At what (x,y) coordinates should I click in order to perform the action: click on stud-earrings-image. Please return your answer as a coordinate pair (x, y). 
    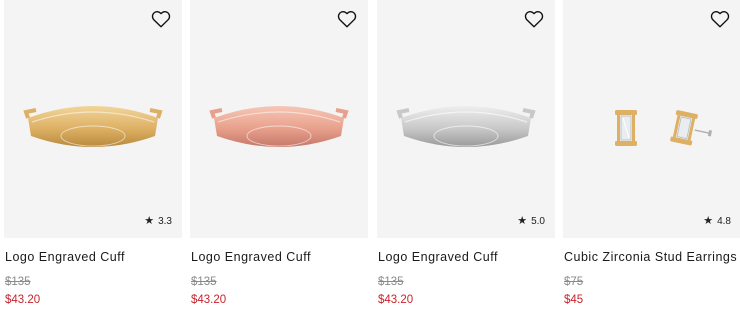
    Looking at the image, I should click on (664, 128).